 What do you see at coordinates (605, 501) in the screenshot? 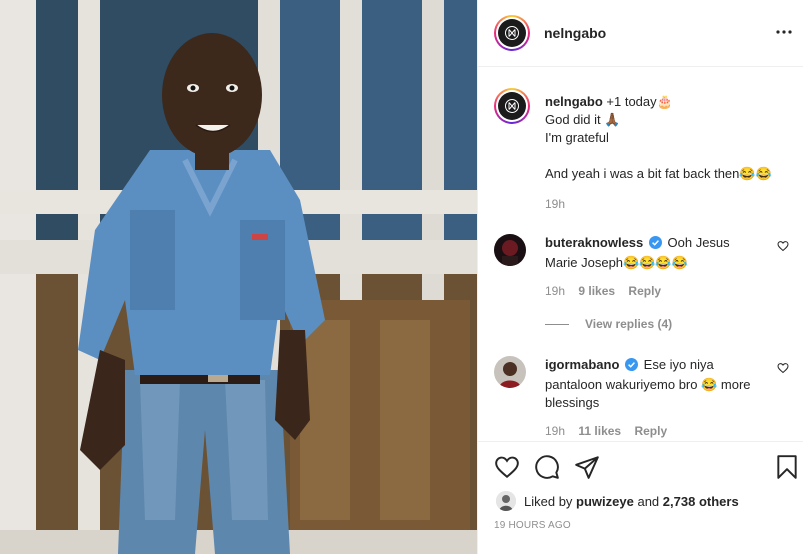
I see `liker-username: puwizeye` at bounding box center [605, 501].